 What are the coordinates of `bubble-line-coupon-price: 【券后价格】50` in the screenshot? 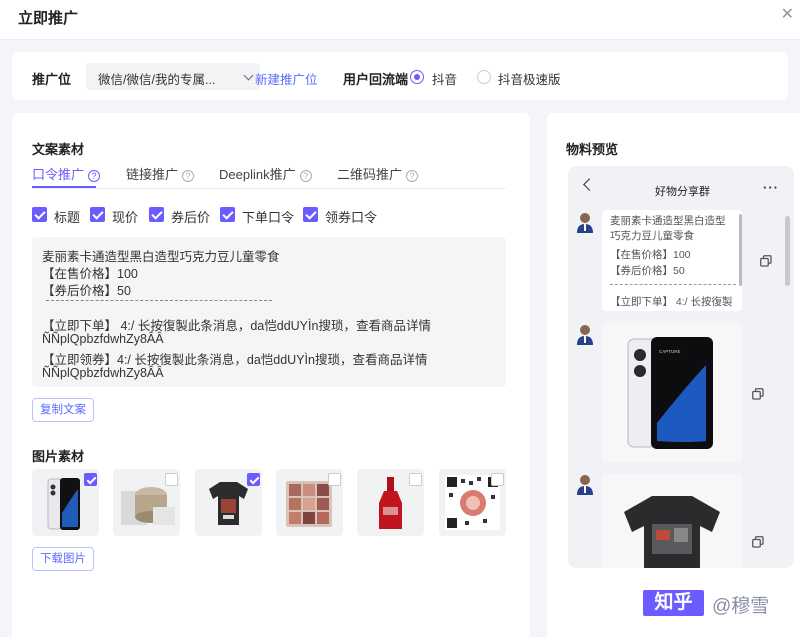 It's located at (647, 271).